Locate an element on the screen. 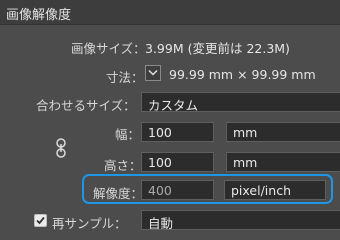 The height and width of the screenshot is (240, 340). resample-label: 再サンプル： is located at coordinates (89, 223).